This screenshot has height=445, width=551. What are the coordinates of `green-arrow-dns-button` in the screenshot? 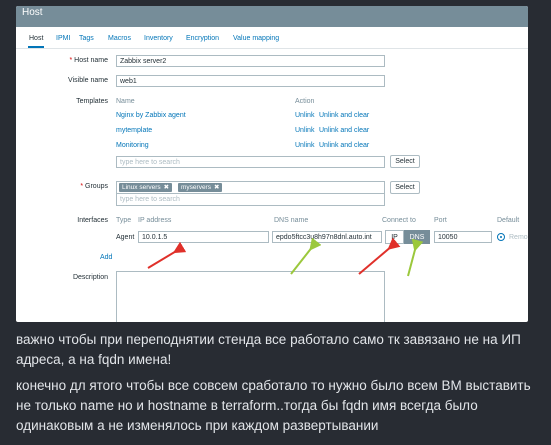 It's located at (415, 257).